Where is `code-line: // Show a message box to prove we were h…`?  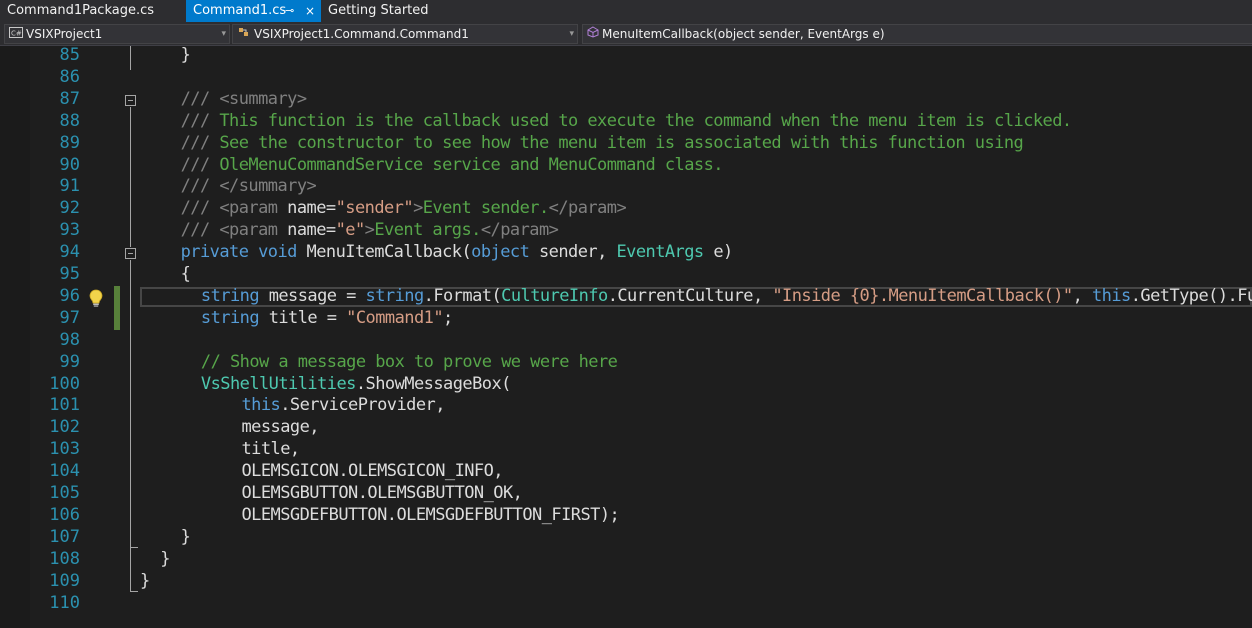
code-line: // Show a message box to prove we were h… is located at coordinates (409, 362).